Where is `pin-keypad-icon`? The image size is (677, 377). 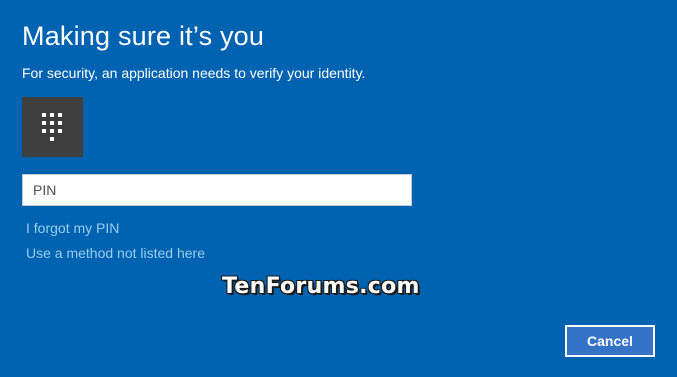
pin-keypad-icon is located at coordinates (52, 127).